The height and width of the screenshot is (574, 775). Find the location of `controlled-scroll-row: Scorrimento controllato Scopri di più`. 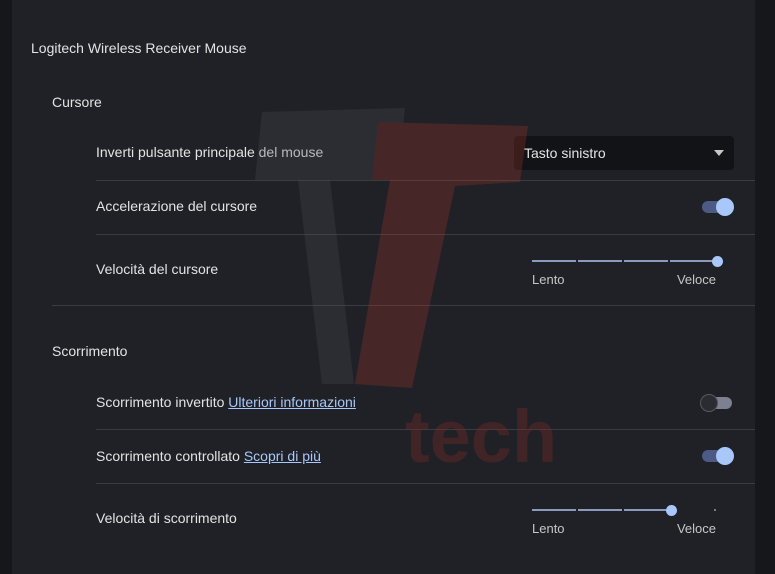

controlled-scroll-row: Scorrimento controllato Scopri di più is located at coordinates (208, 456).